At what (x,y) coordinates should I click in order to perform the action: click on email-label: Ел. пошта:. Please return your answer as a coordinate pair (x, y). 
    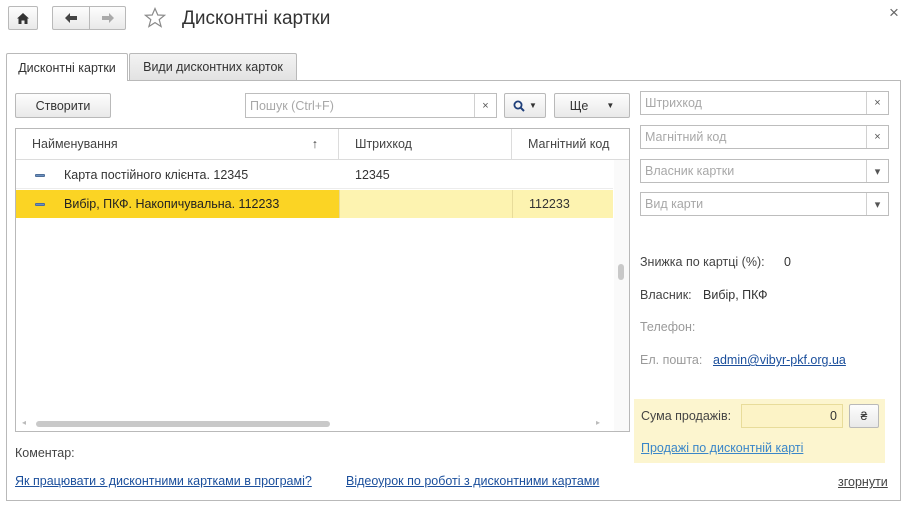
    Looking at the image, I should click on (671, 360).